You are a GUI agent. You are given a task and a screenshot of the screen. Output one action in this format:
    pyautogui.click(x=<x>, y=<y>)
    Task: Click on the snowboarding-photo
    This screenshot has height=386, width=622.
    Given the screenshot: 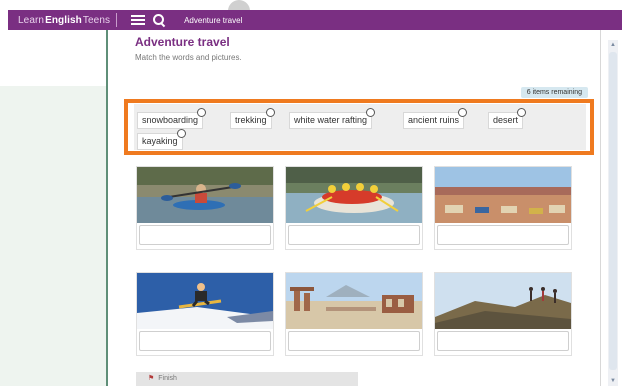 What is the action you would take?
    pyautogui.click(x=205, y=301)
    